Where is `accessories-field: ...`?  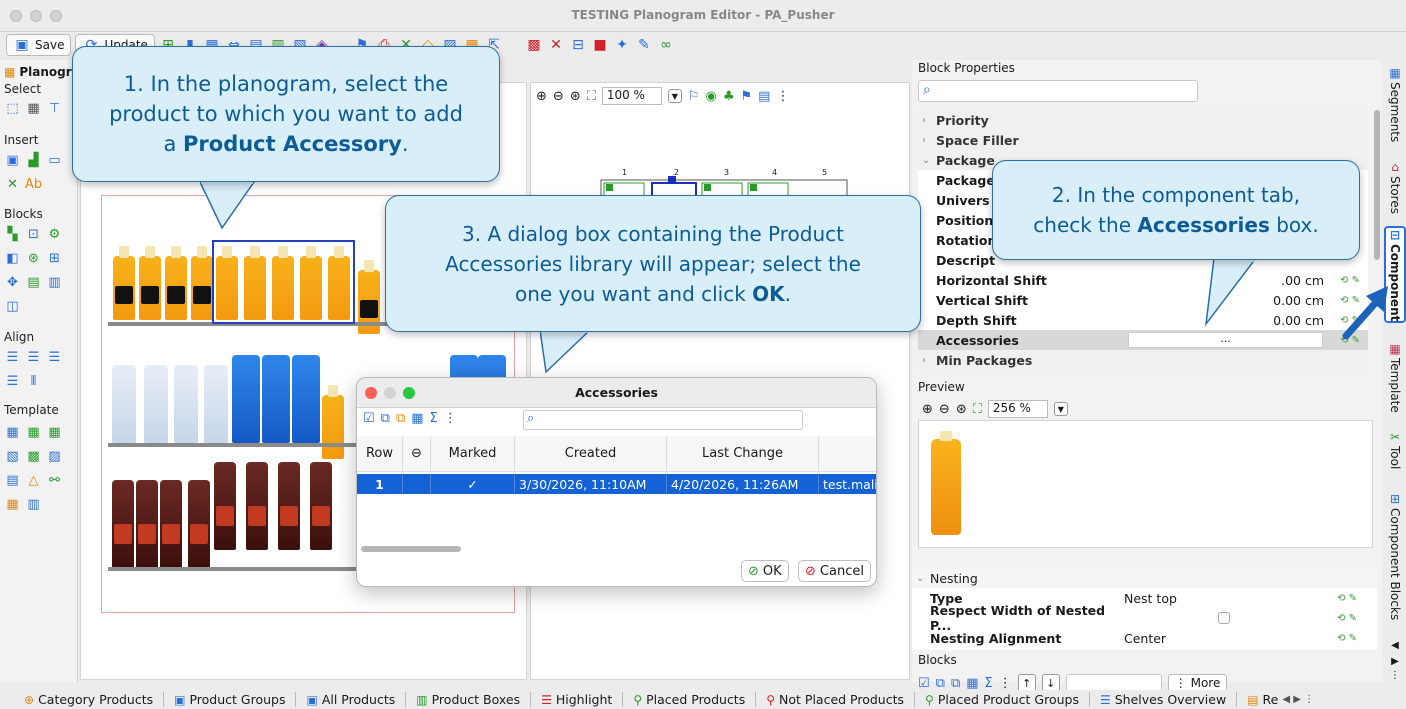 accessories-field: ... is located at coordinates (1225, 340).